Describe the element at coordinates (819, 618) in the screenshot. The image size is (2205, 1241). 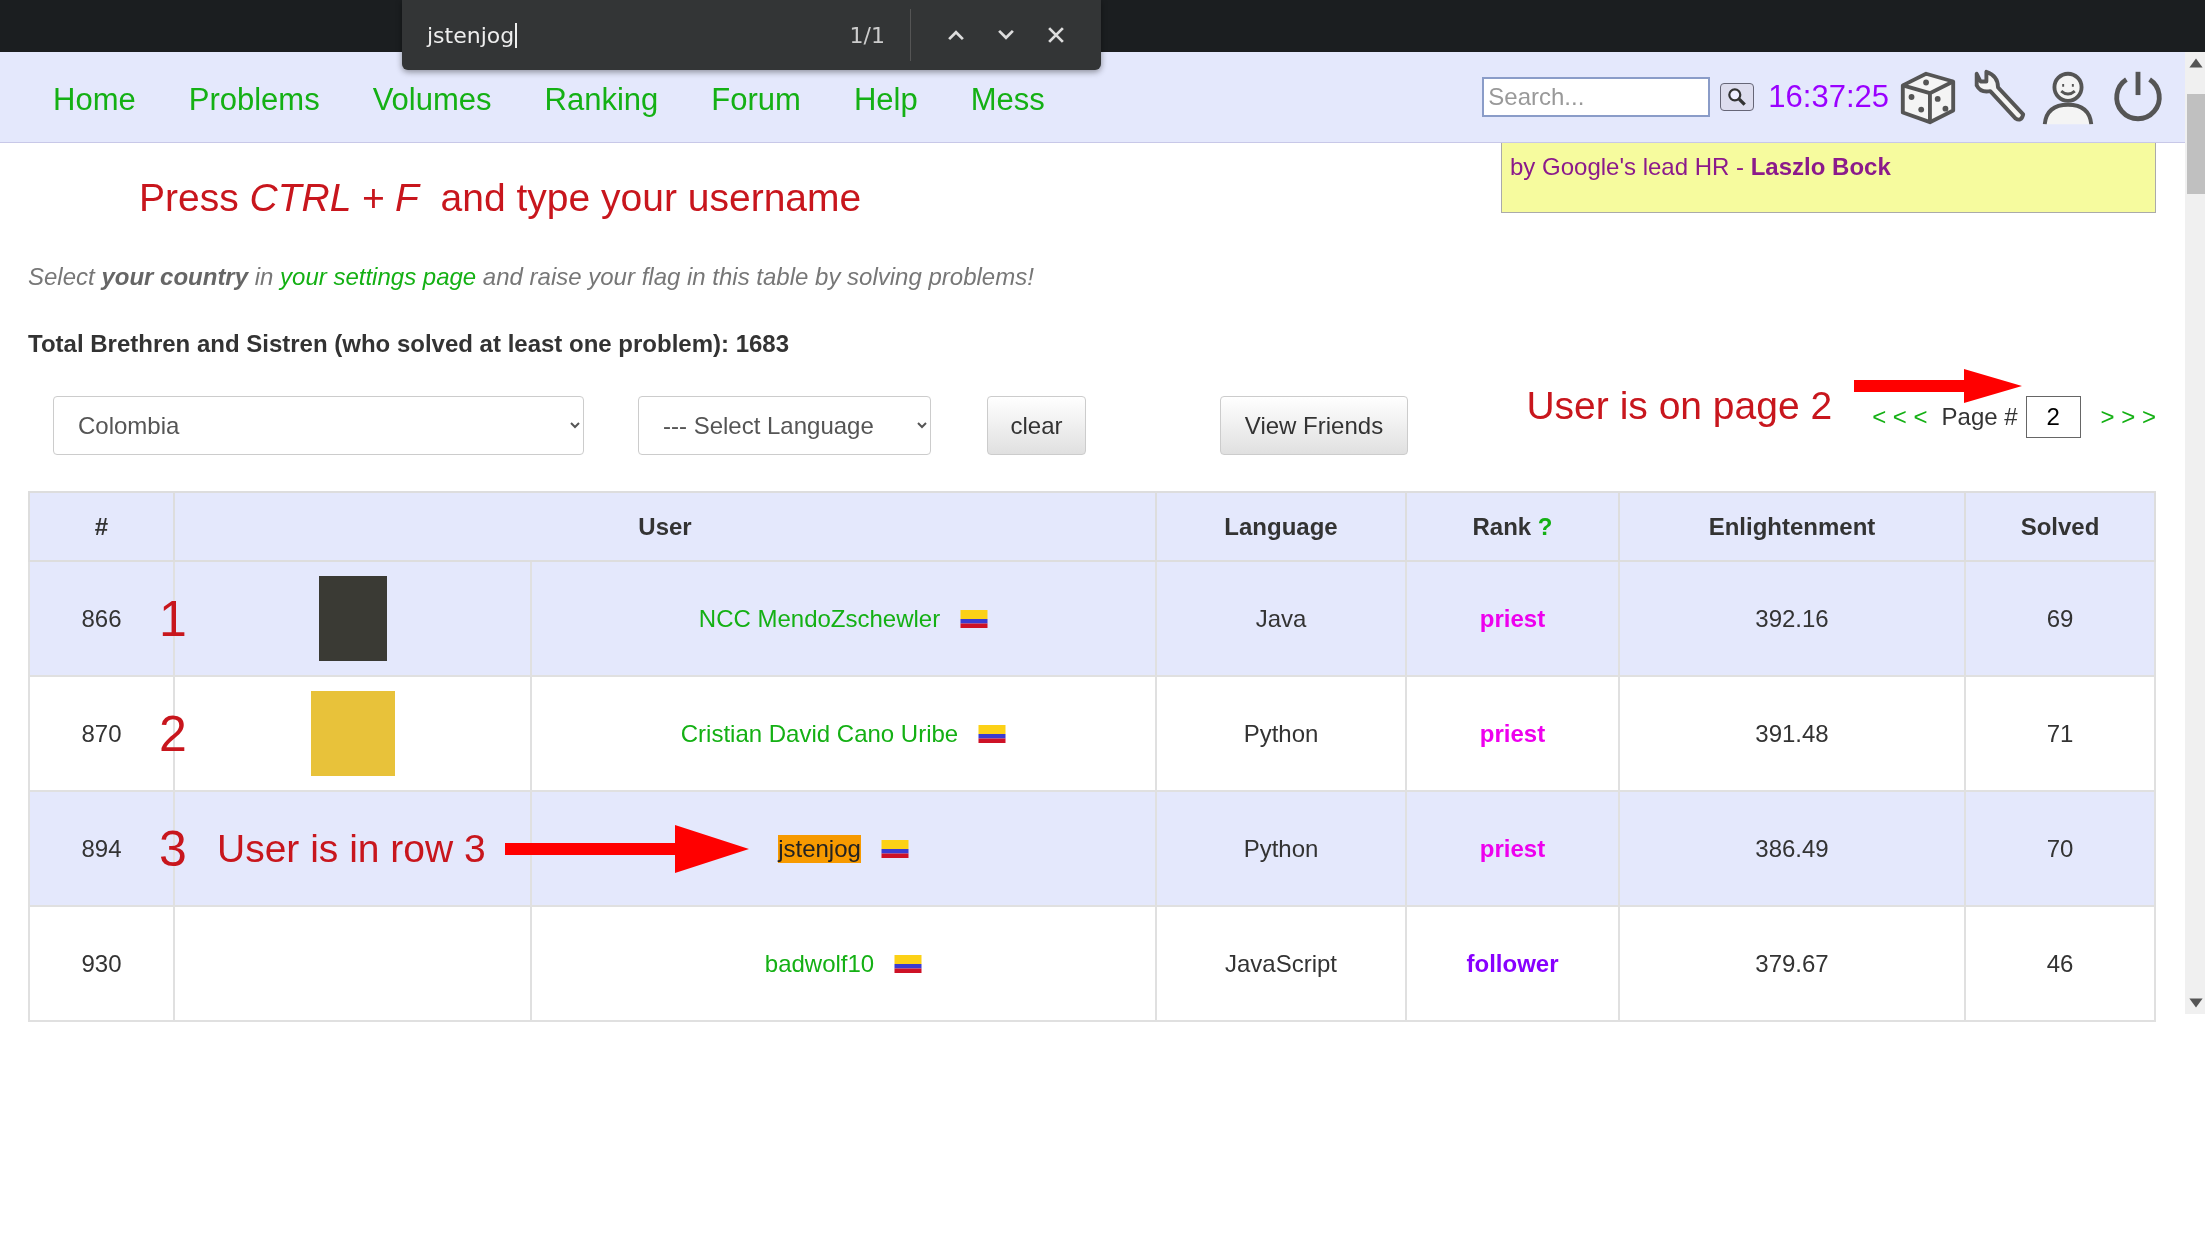
I see `username-link: NCC MendoZschewler` at that location.